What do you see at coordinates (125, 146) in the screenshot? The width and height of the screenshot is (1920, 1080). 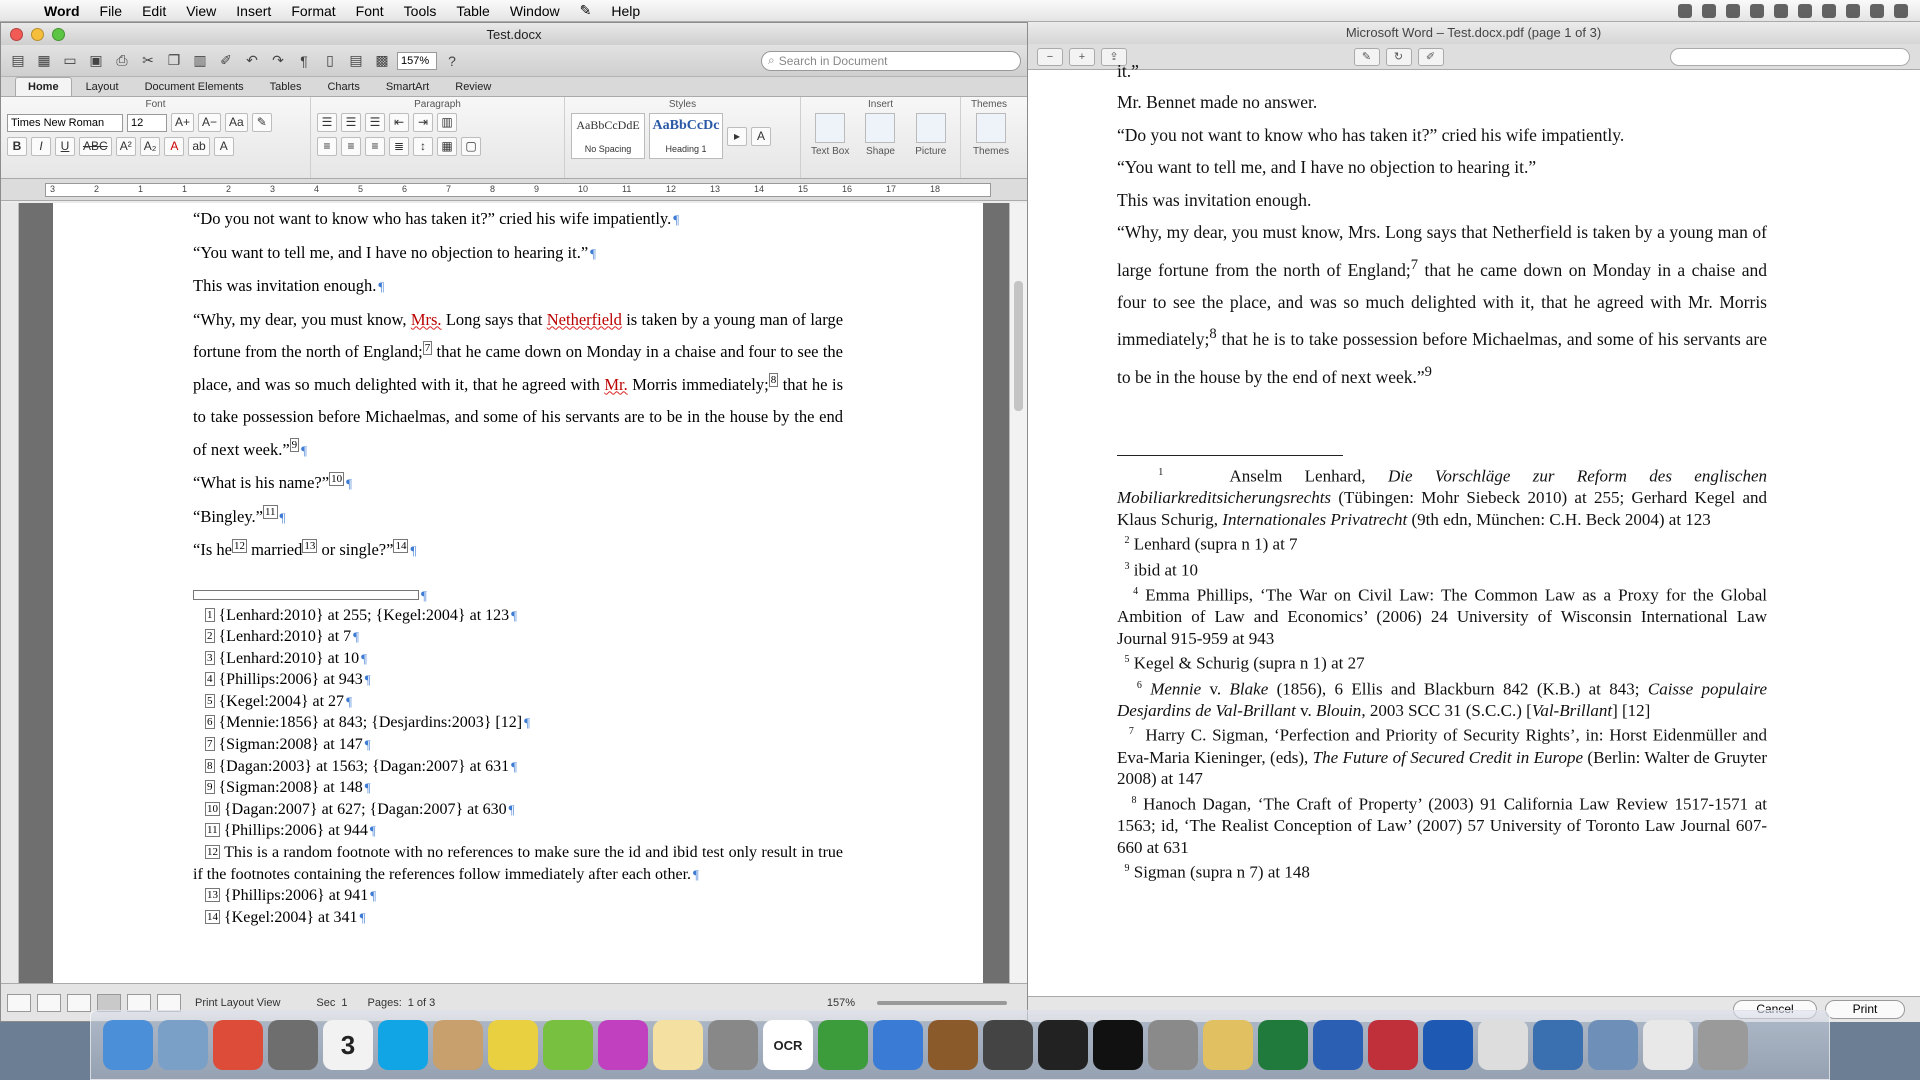 I see `superscript-button: A²` at bounding box center [125, 146].